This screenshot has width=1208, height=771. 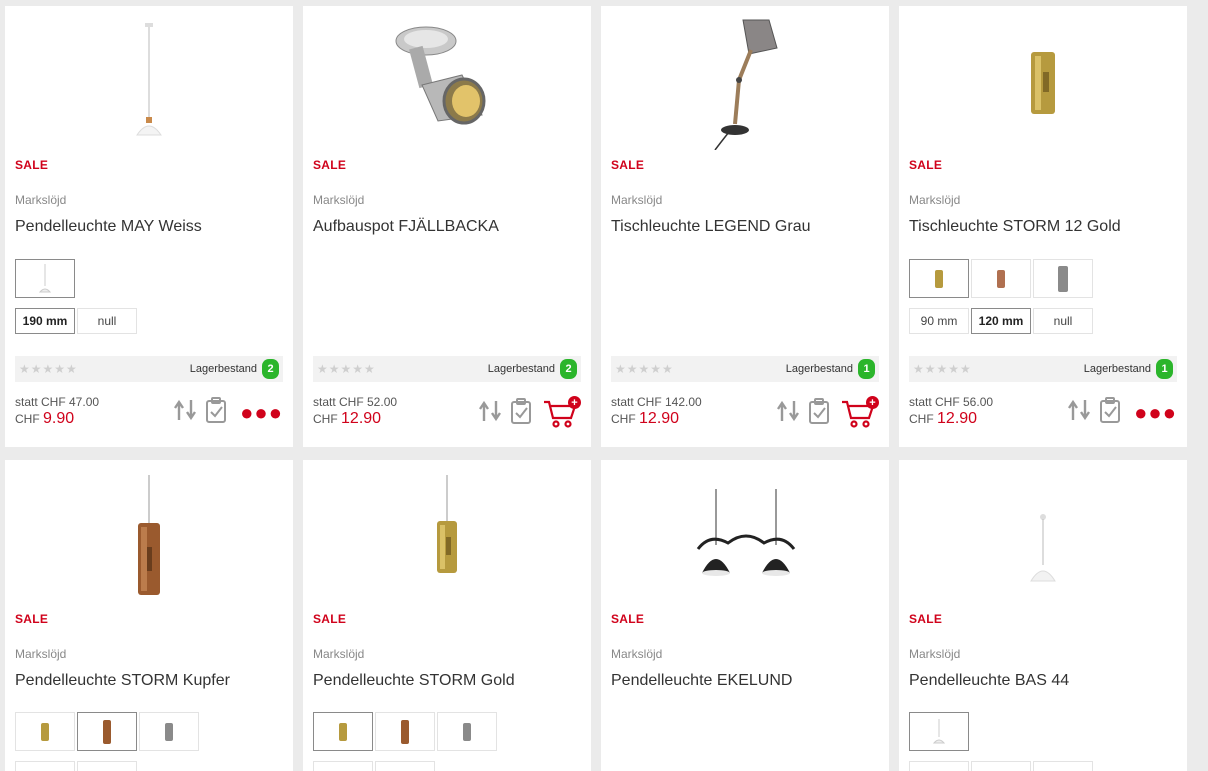 I want to click on price-block: statt CHF 52.00 CHF 12.90, so click(x=355, y=411).